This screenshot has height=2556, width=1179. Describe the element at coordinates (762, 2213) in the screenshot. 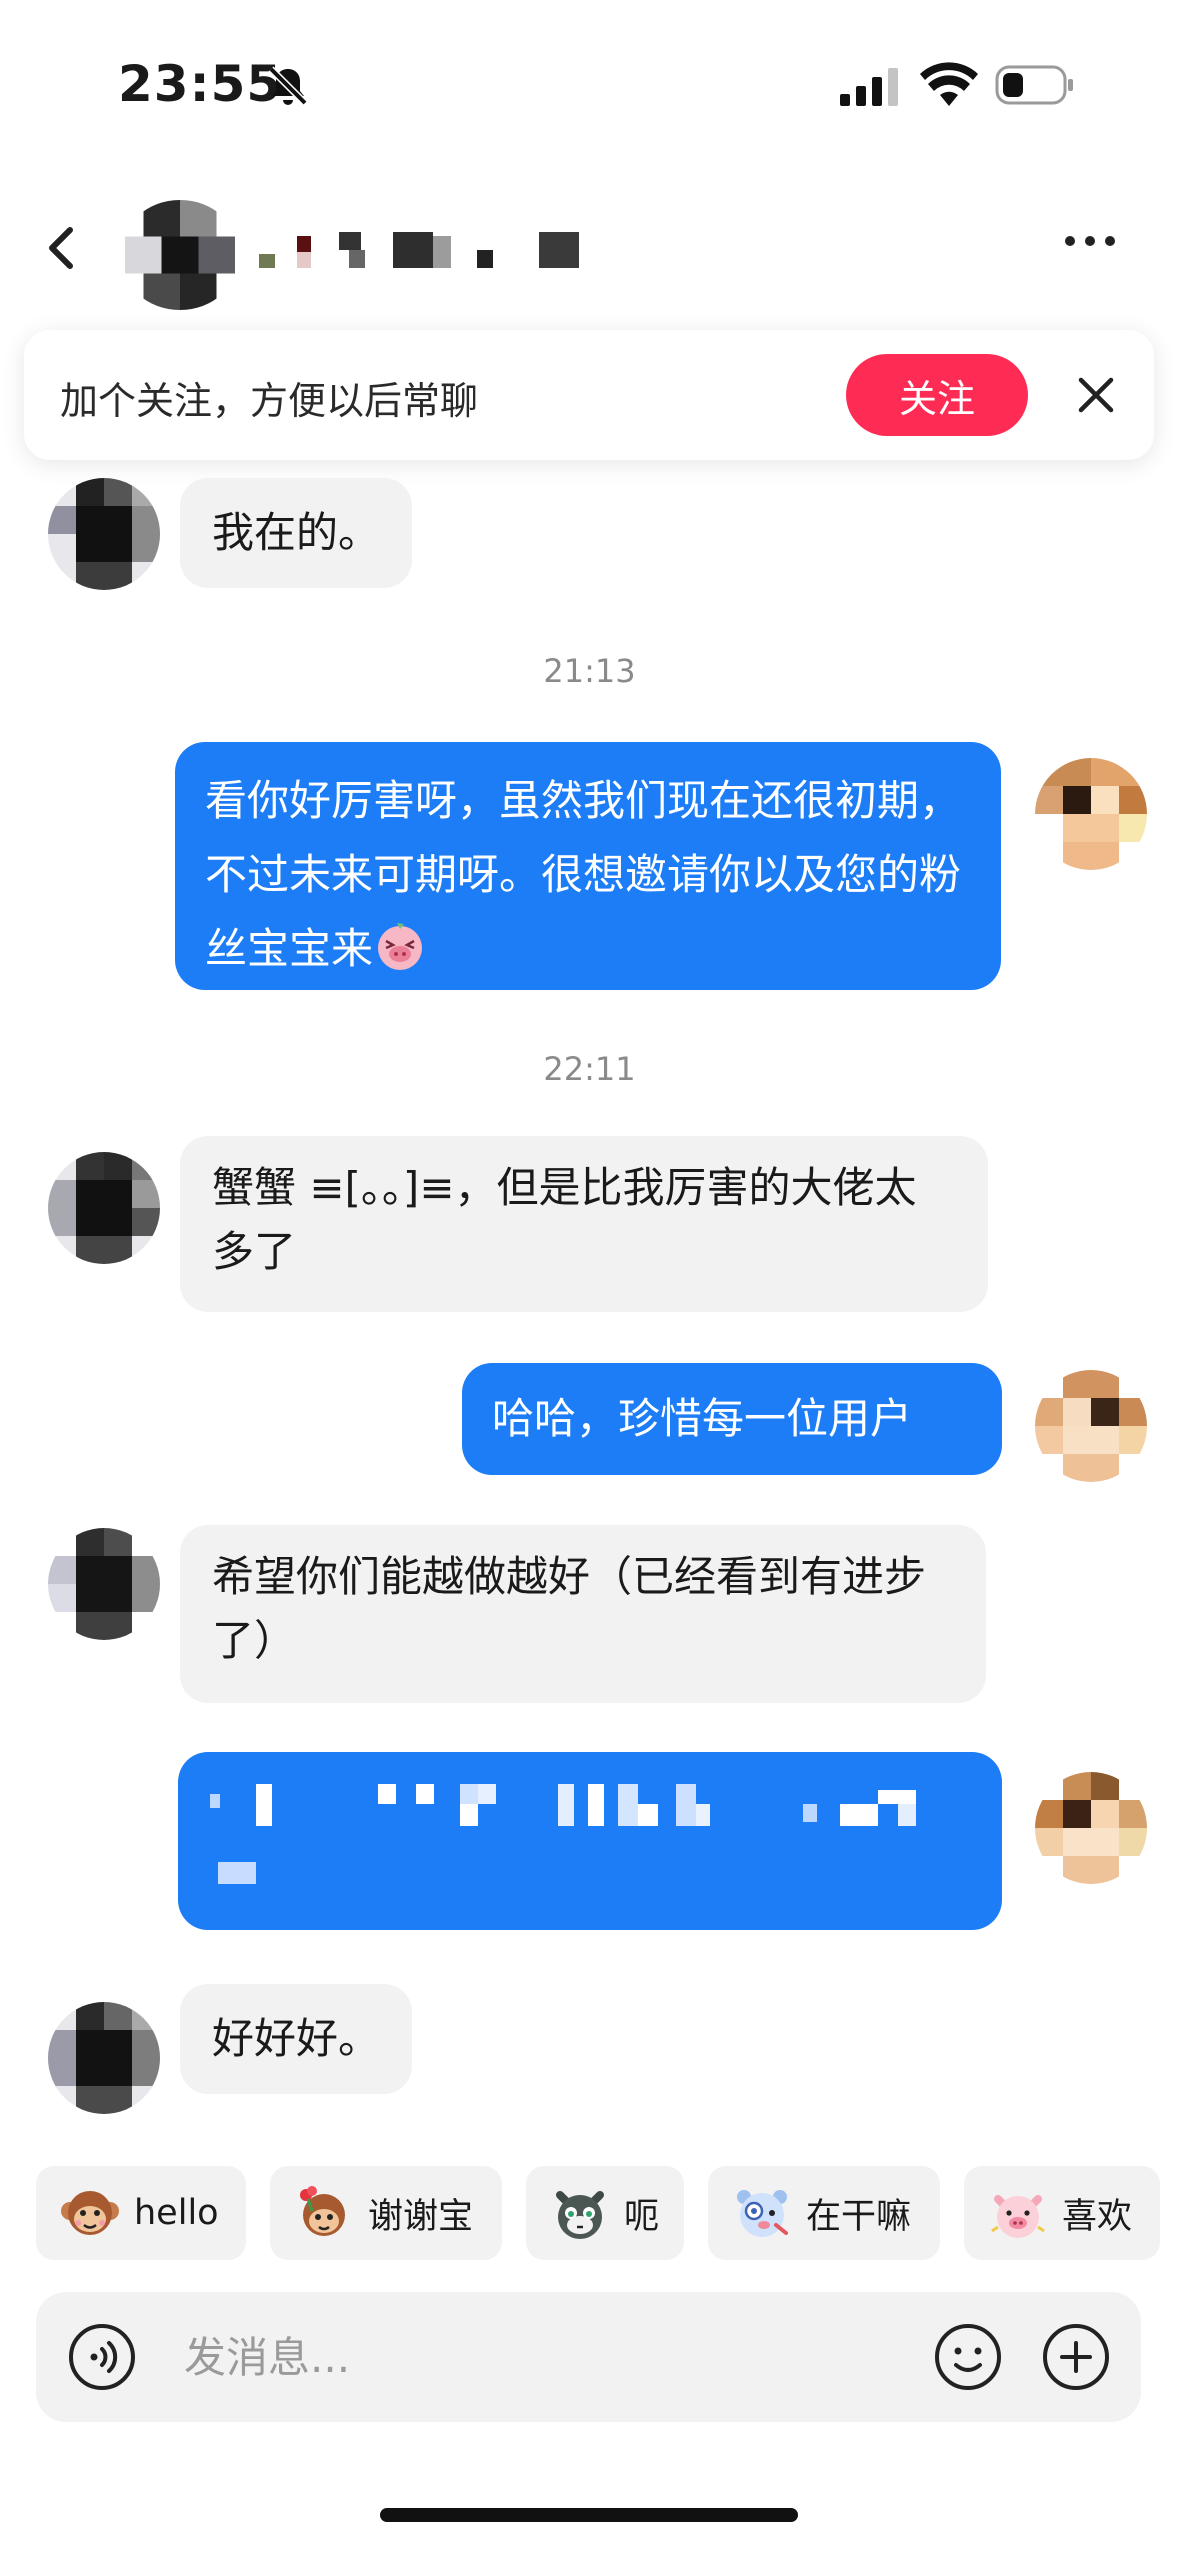

I see `bear-sticker-icon` at that location.